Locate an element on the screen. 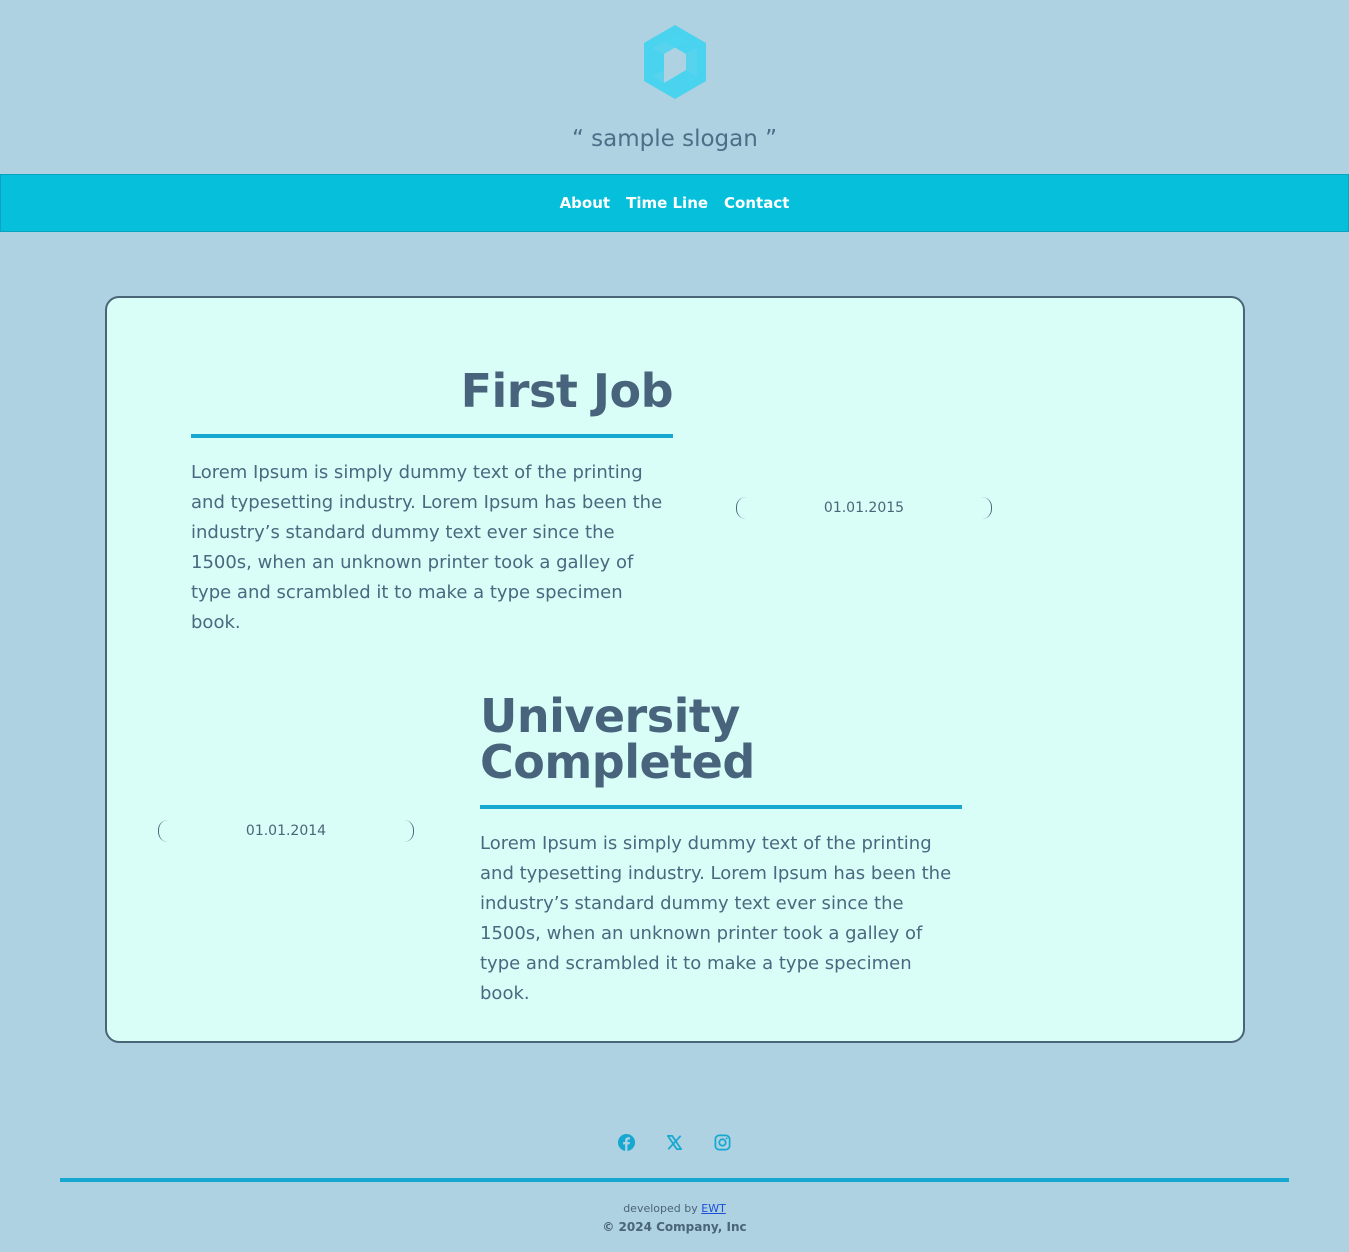 The image size is (1349, 1252). event-title: University Completed is located at coordinates (617, 739).